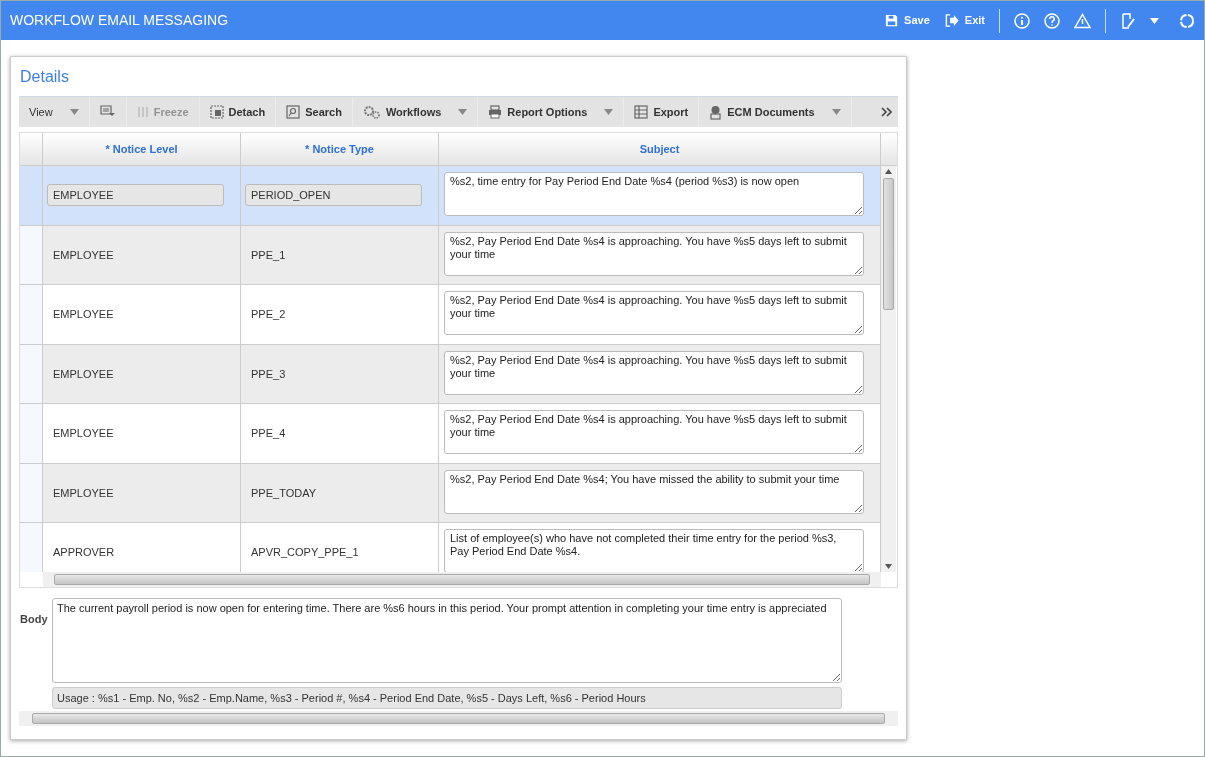 The width and height of the screenshot is (1205, 757). I want to click on save-icon, so click(892, 20).